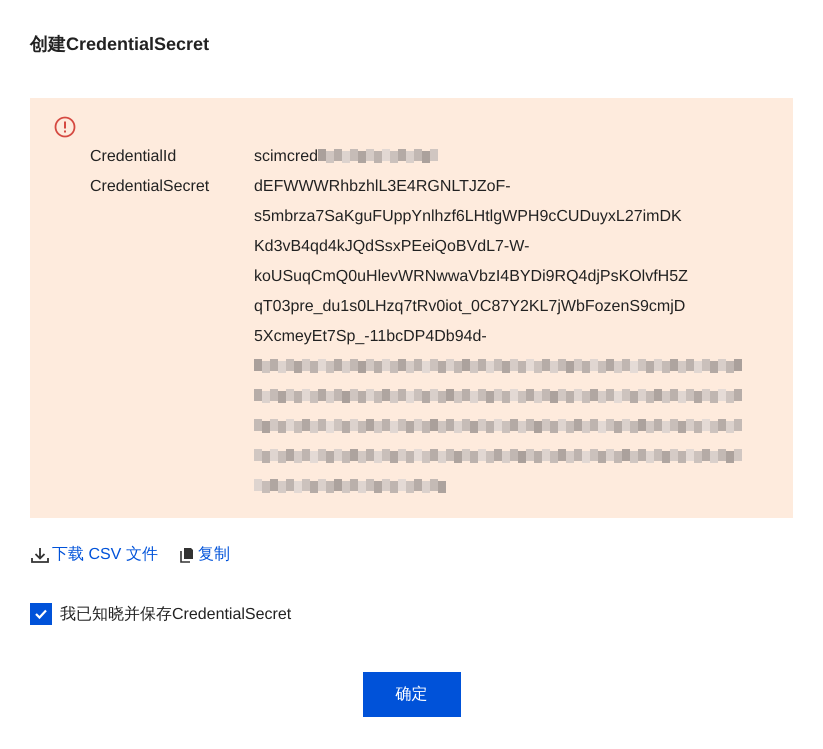  I want to click on copy-link: 复制, so click(204, 554).